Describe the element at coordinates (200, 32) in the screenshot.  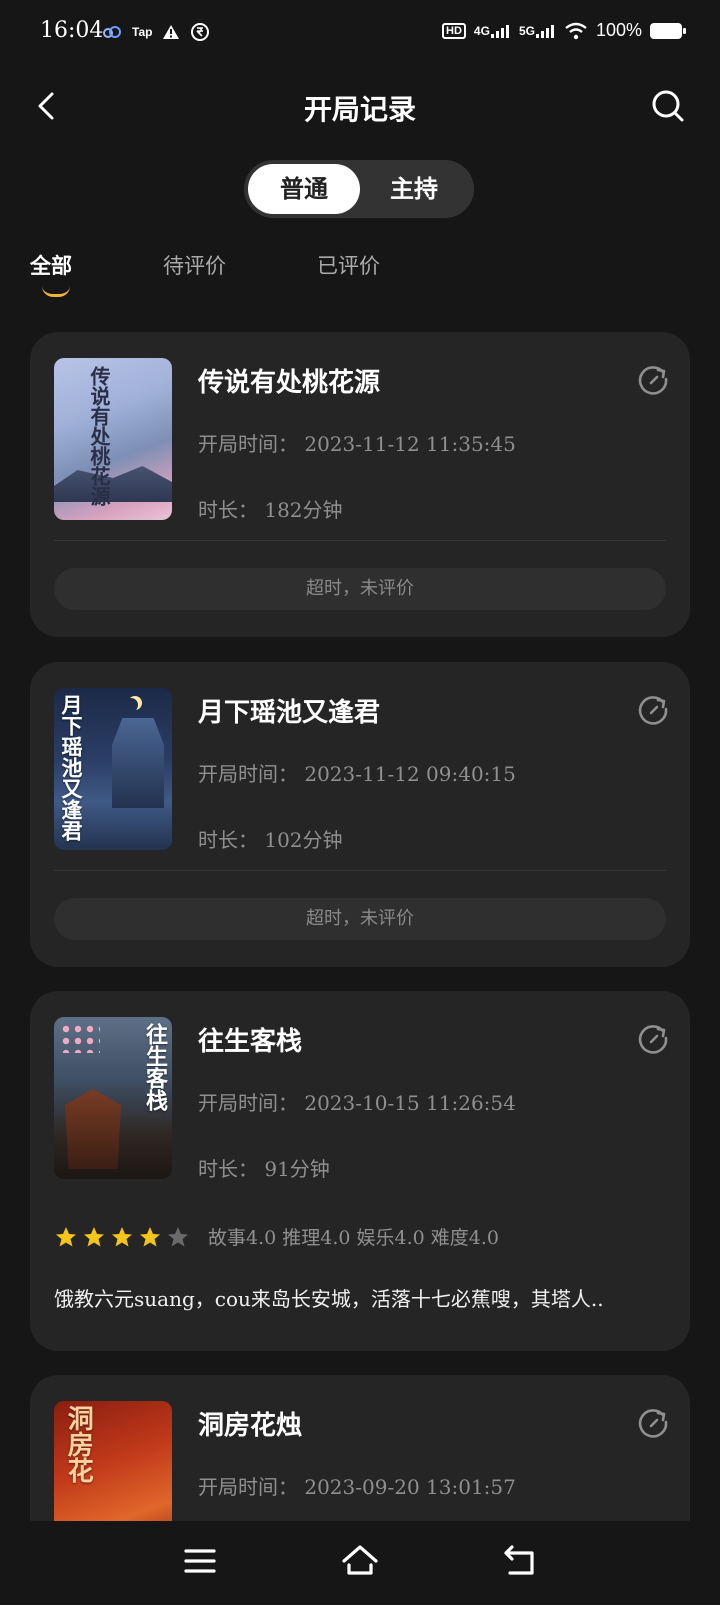
I see `rupee-icon` at that location.